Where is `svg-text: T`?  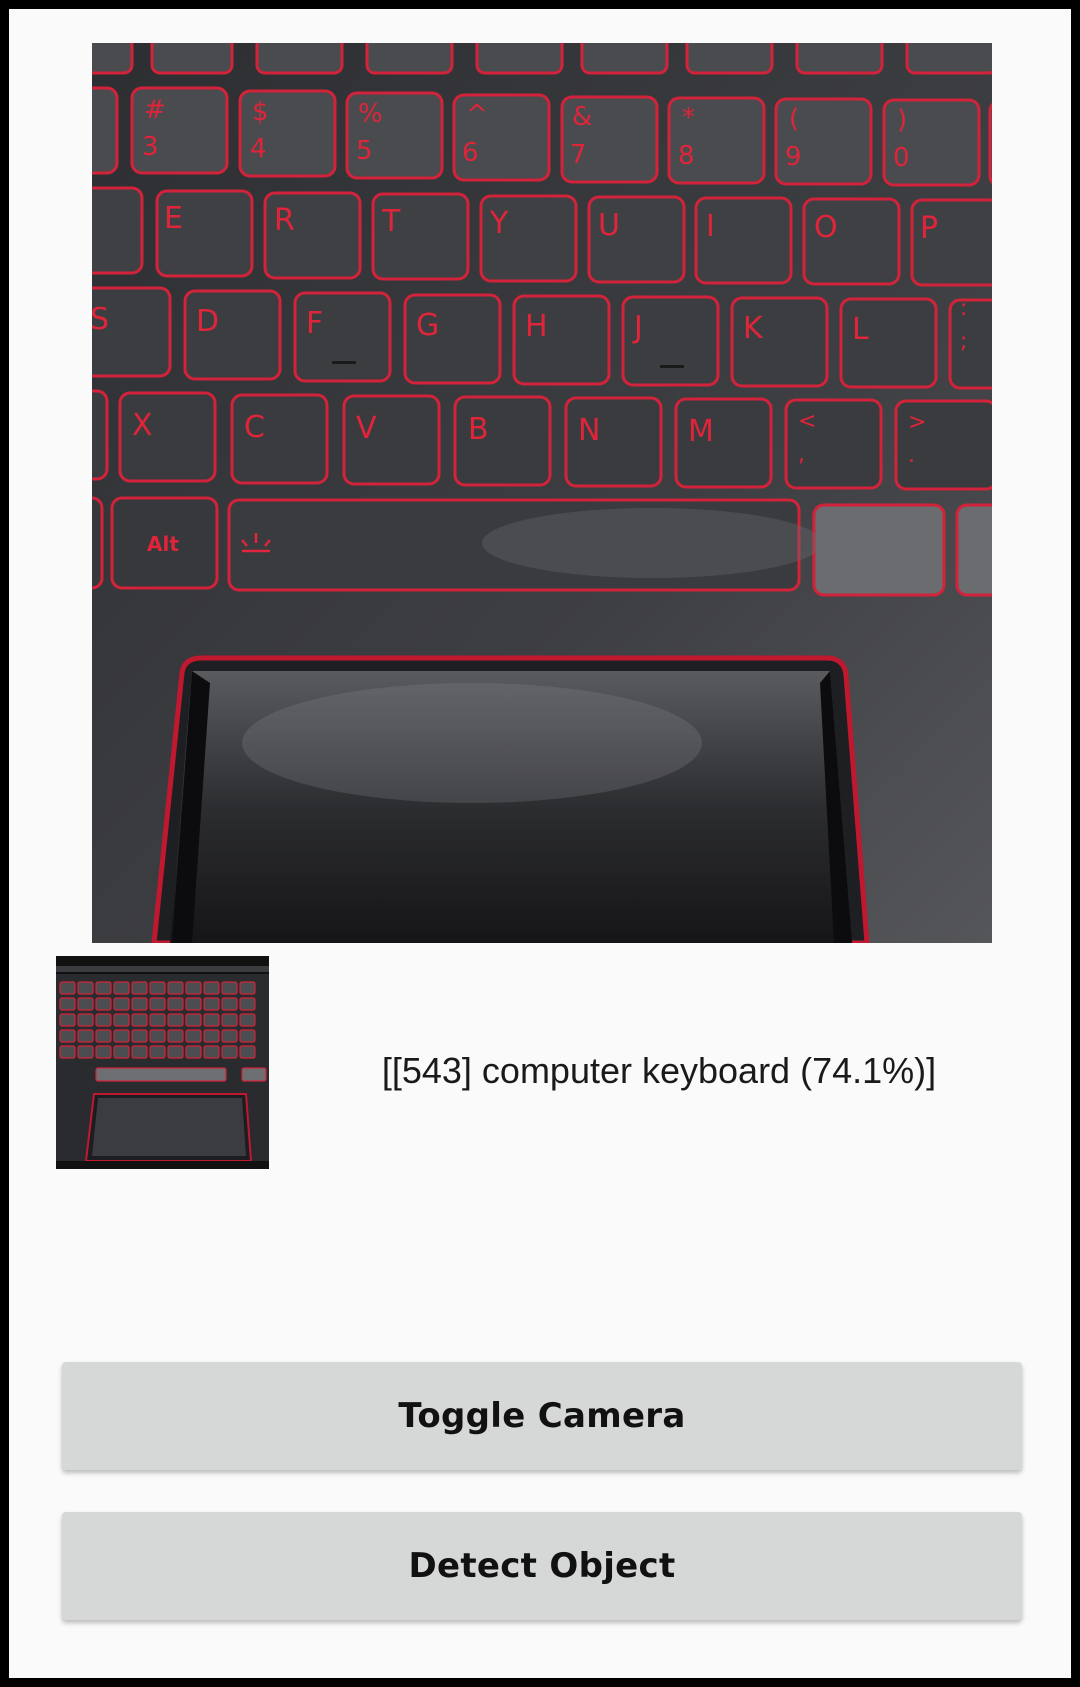 svg-text: T is located at coordinates (391, 221).